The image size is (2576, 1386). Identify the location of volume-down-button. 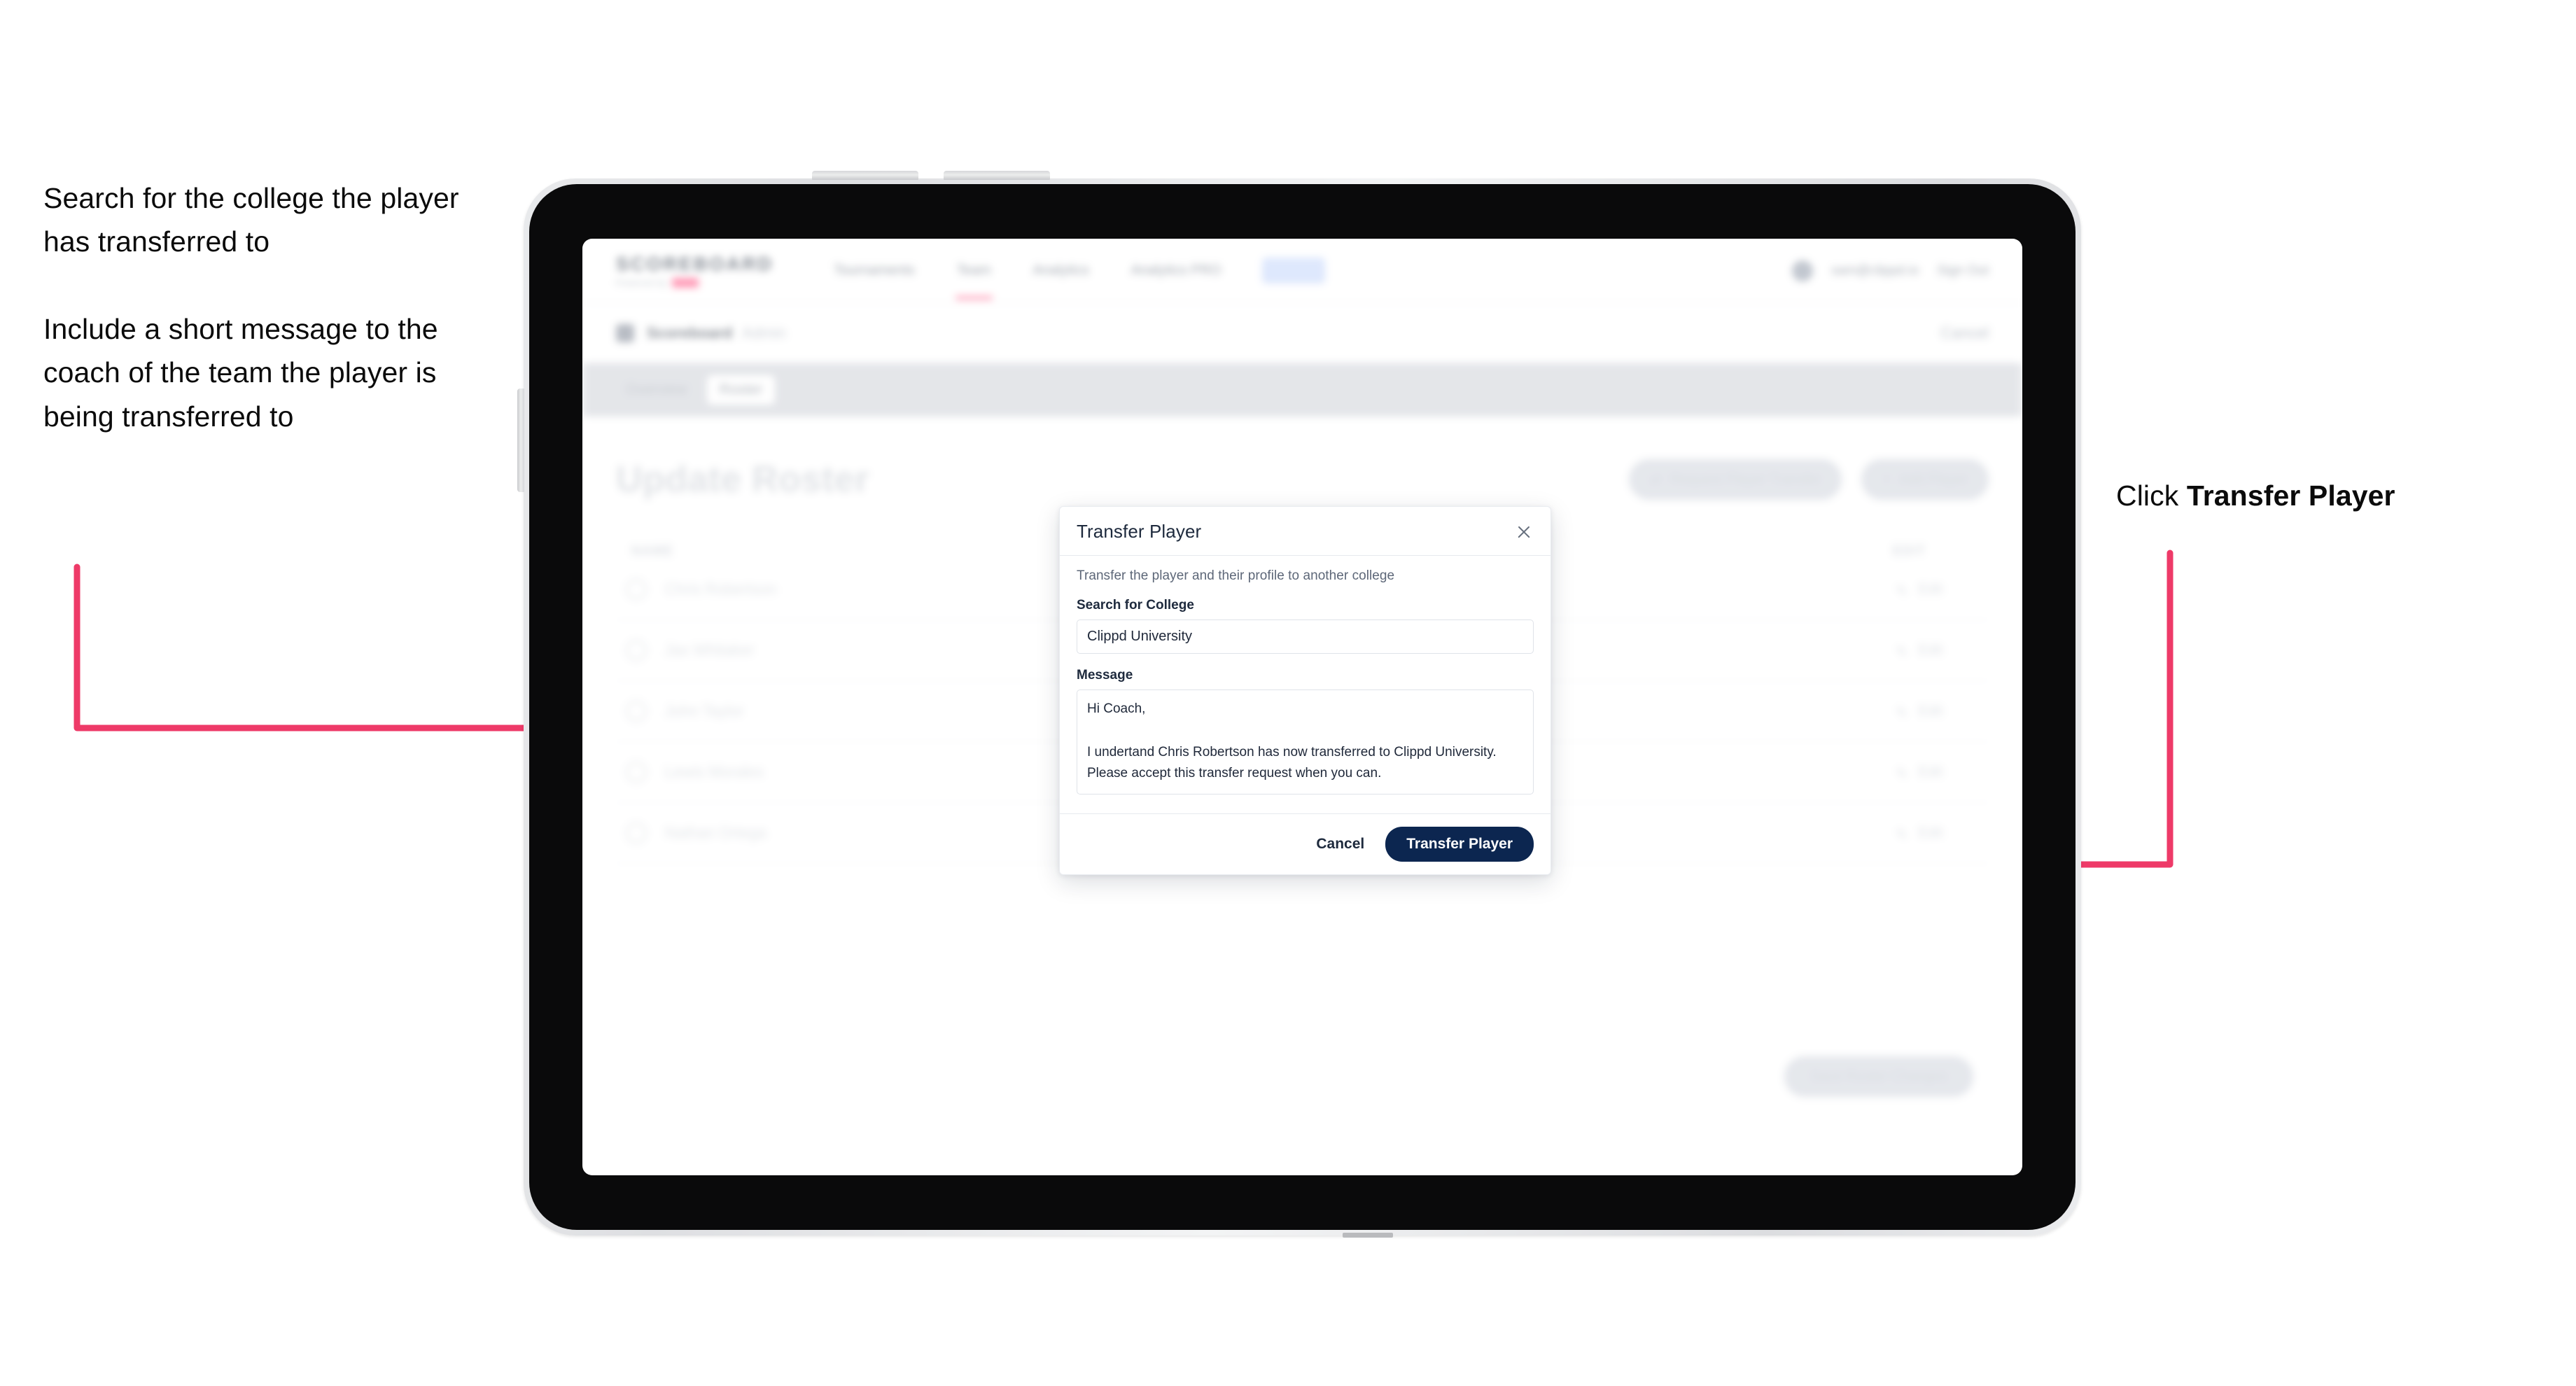
(997, 175).